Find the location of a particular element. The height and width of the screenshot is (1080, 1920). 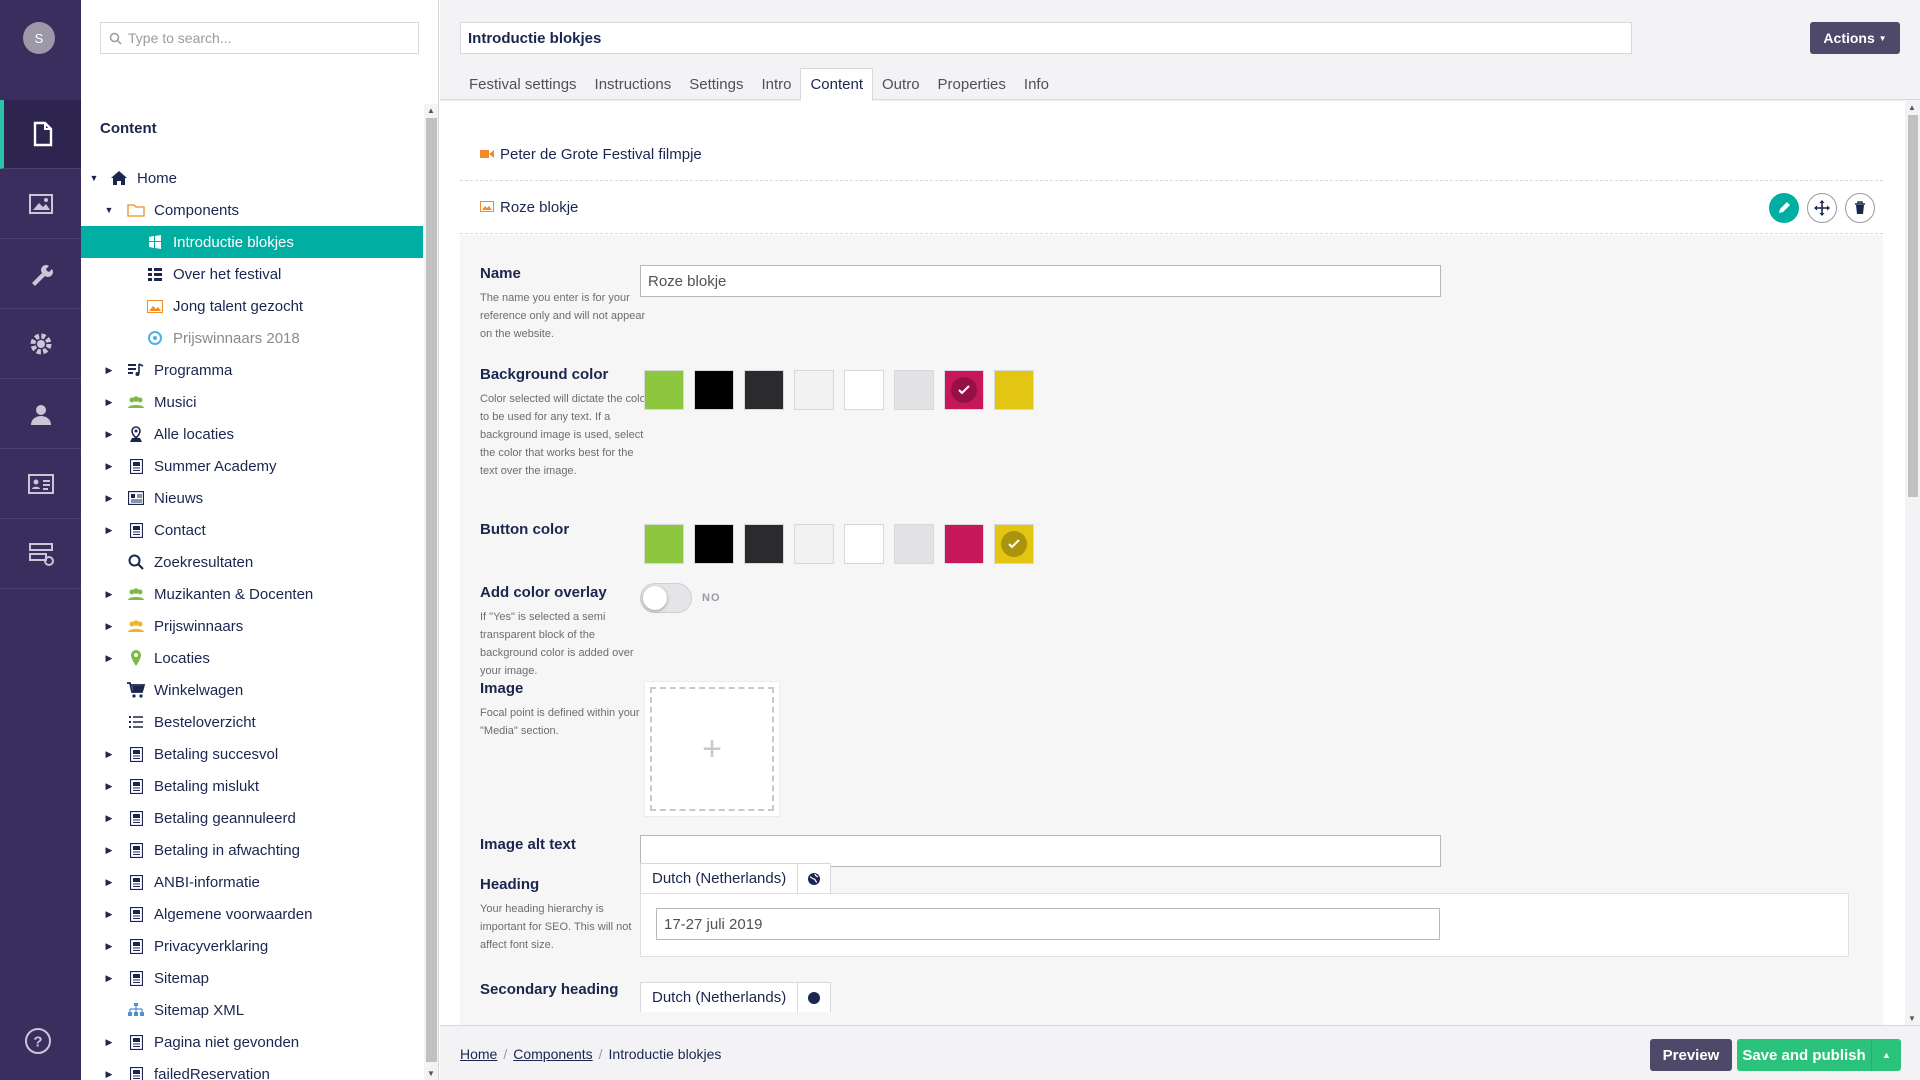

tab-festival-settings: Festival settings is located at coordinates (523, 84).